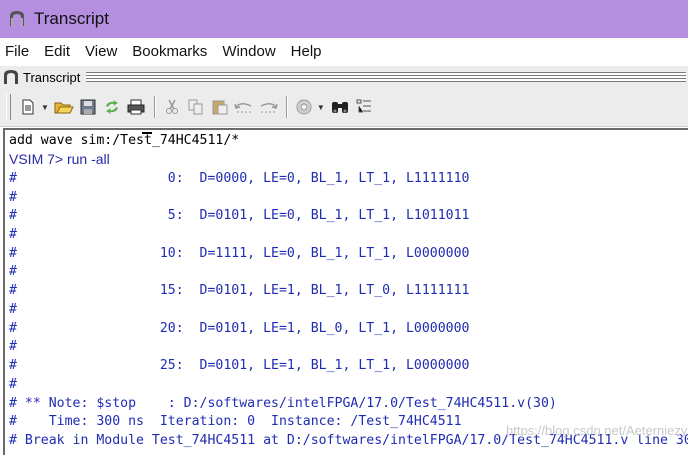  I want to click on watermark: https://blog.csdn.net/Aeterniezy, so click(597, 430).